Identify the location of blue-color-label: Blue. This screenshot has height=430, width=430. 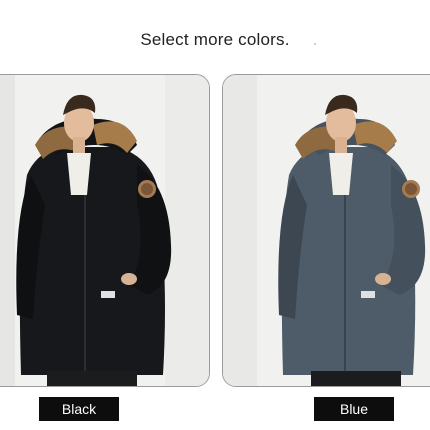
(354, 409).